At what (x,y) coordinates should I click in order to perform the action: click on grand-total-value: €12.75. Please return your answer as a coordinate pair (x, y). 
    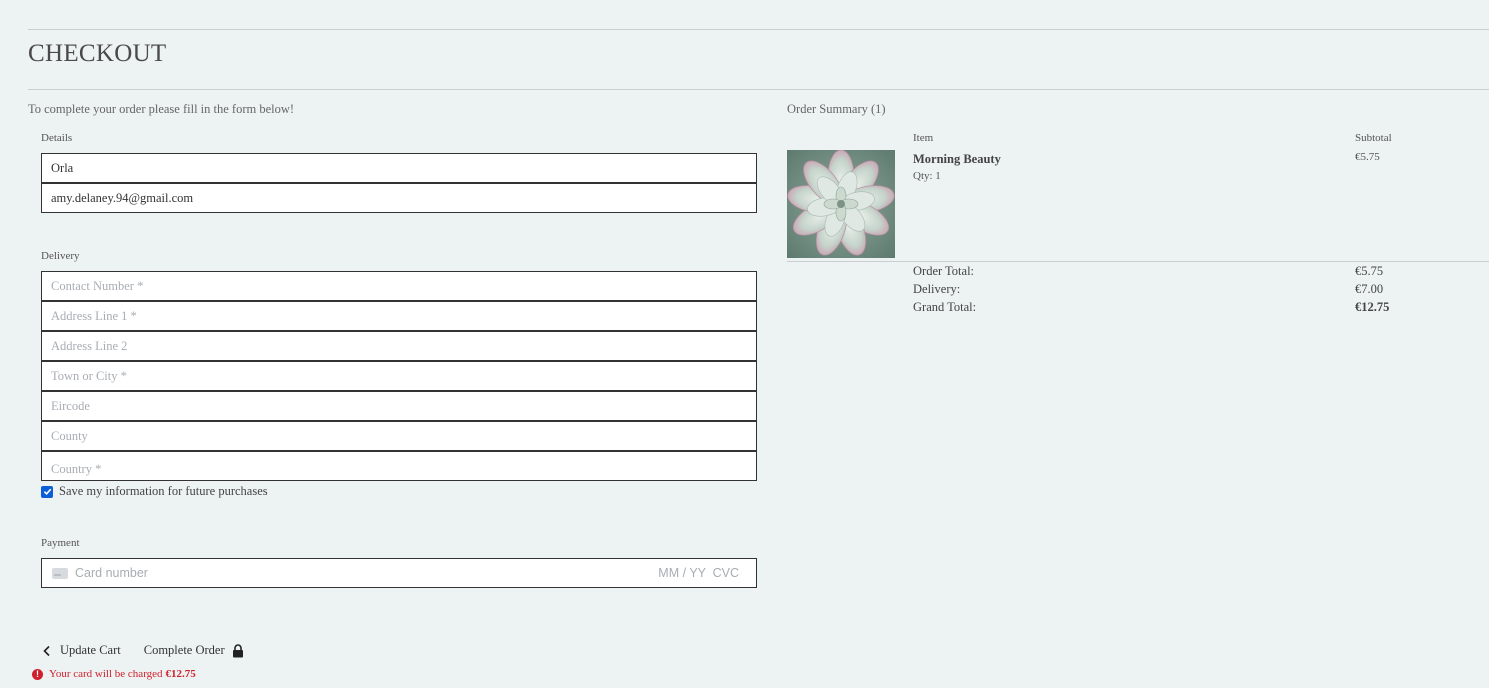
    Looking at the image, I should click on (1372, 307).